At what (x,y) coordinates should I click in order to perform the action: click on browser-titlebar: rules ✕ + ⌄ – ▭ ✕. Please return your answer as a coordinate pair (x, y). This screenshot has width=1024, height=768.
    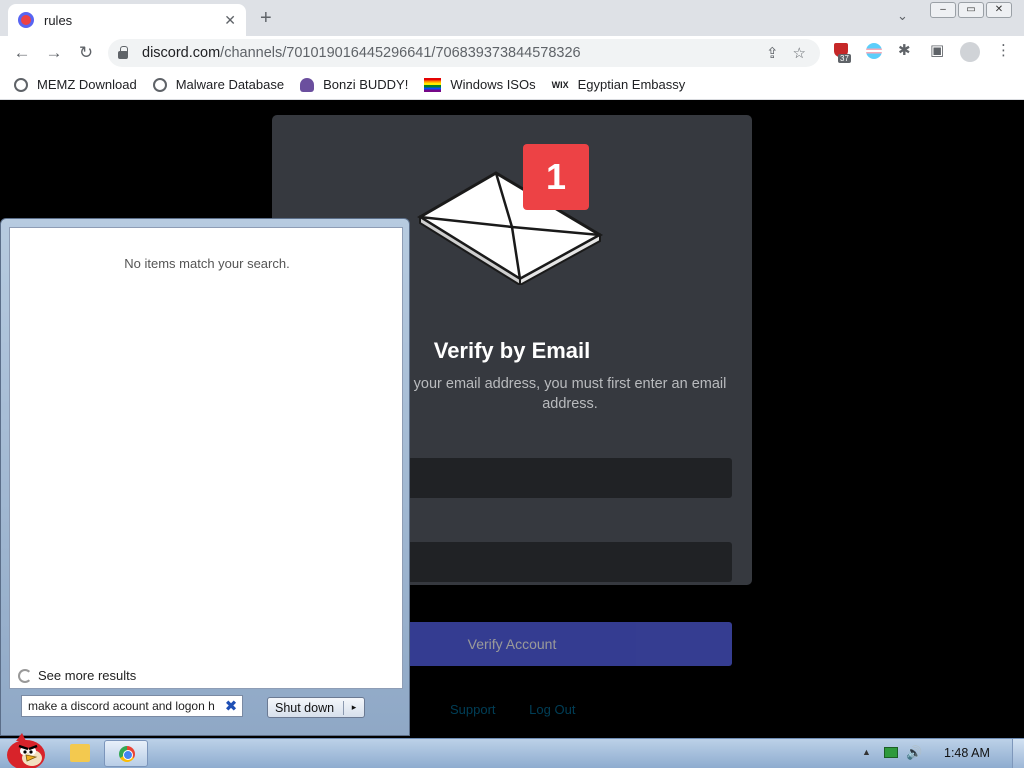
    Looking at the image, I should click on (512, 18).